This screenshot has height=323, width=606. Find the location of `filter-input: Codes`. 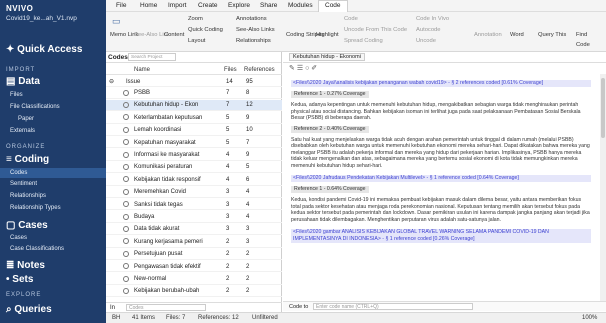

filter-input: Codes is located at coordinates (166, 307).